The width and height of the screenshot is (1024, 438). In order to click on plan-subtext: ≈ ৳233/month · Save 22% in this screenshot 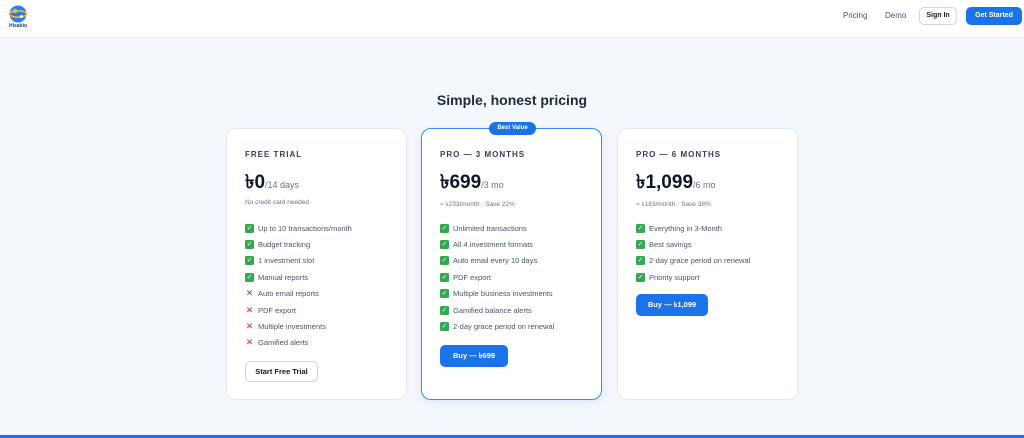, I will do `click(477, 204)`.